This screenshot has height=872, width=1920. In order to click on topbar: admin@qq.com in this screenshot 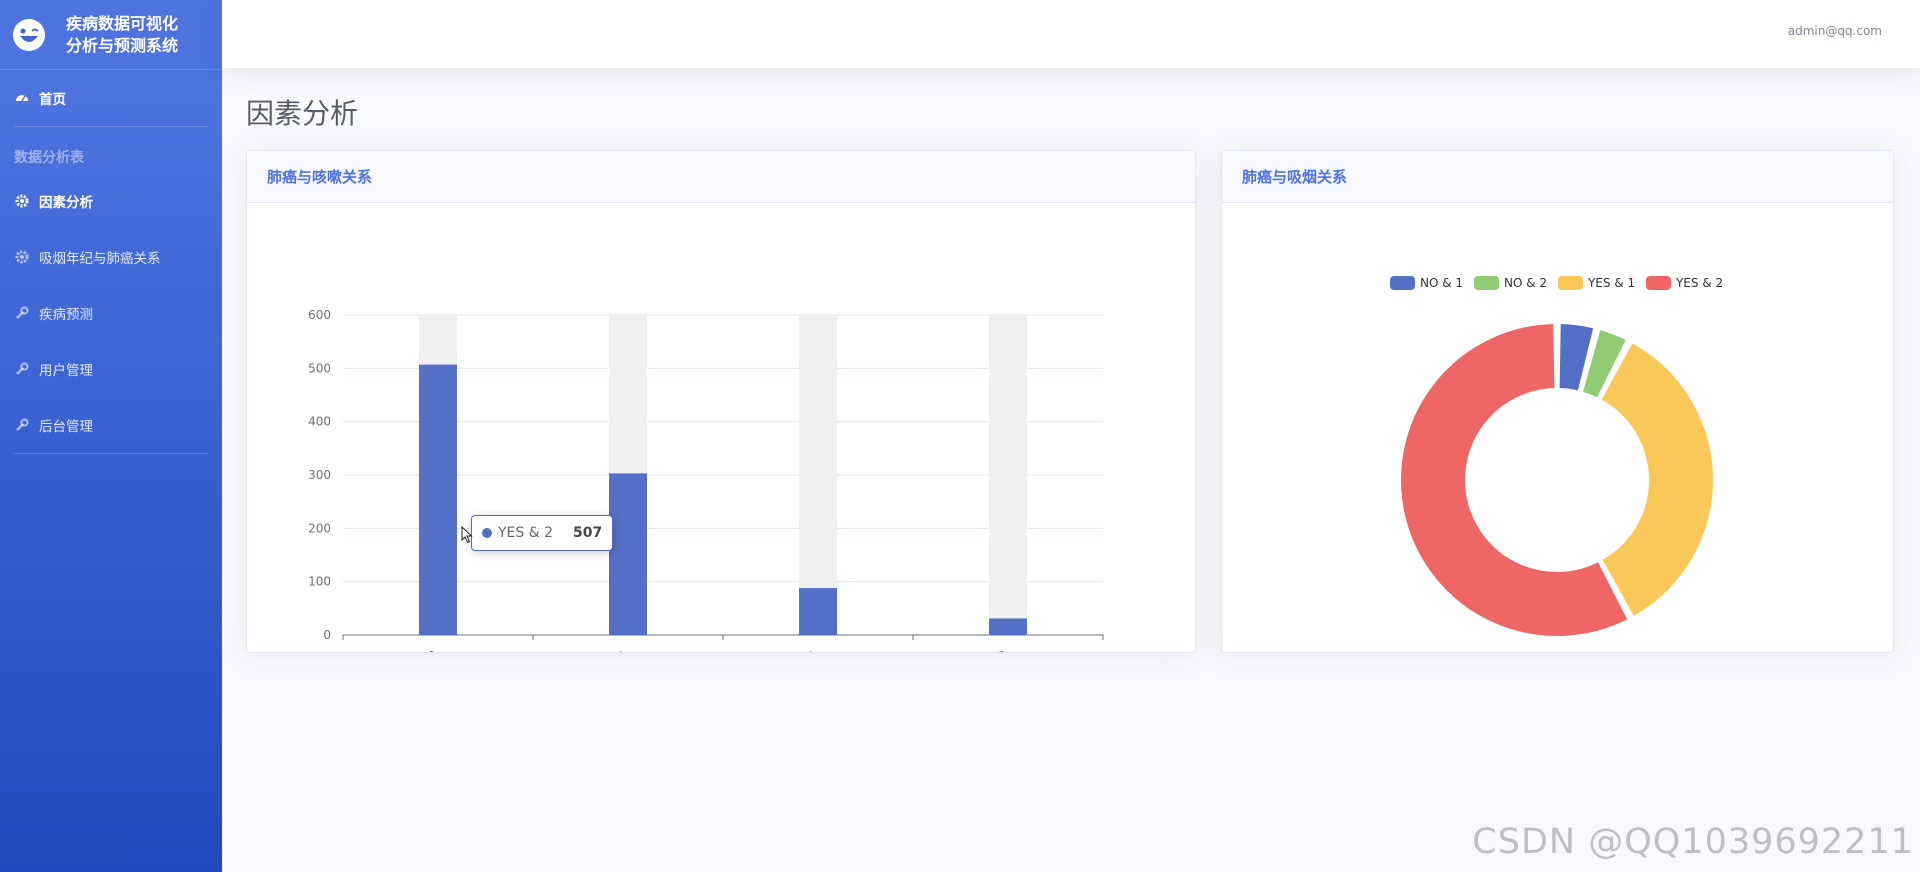, I will do `click(1071, 34)`.